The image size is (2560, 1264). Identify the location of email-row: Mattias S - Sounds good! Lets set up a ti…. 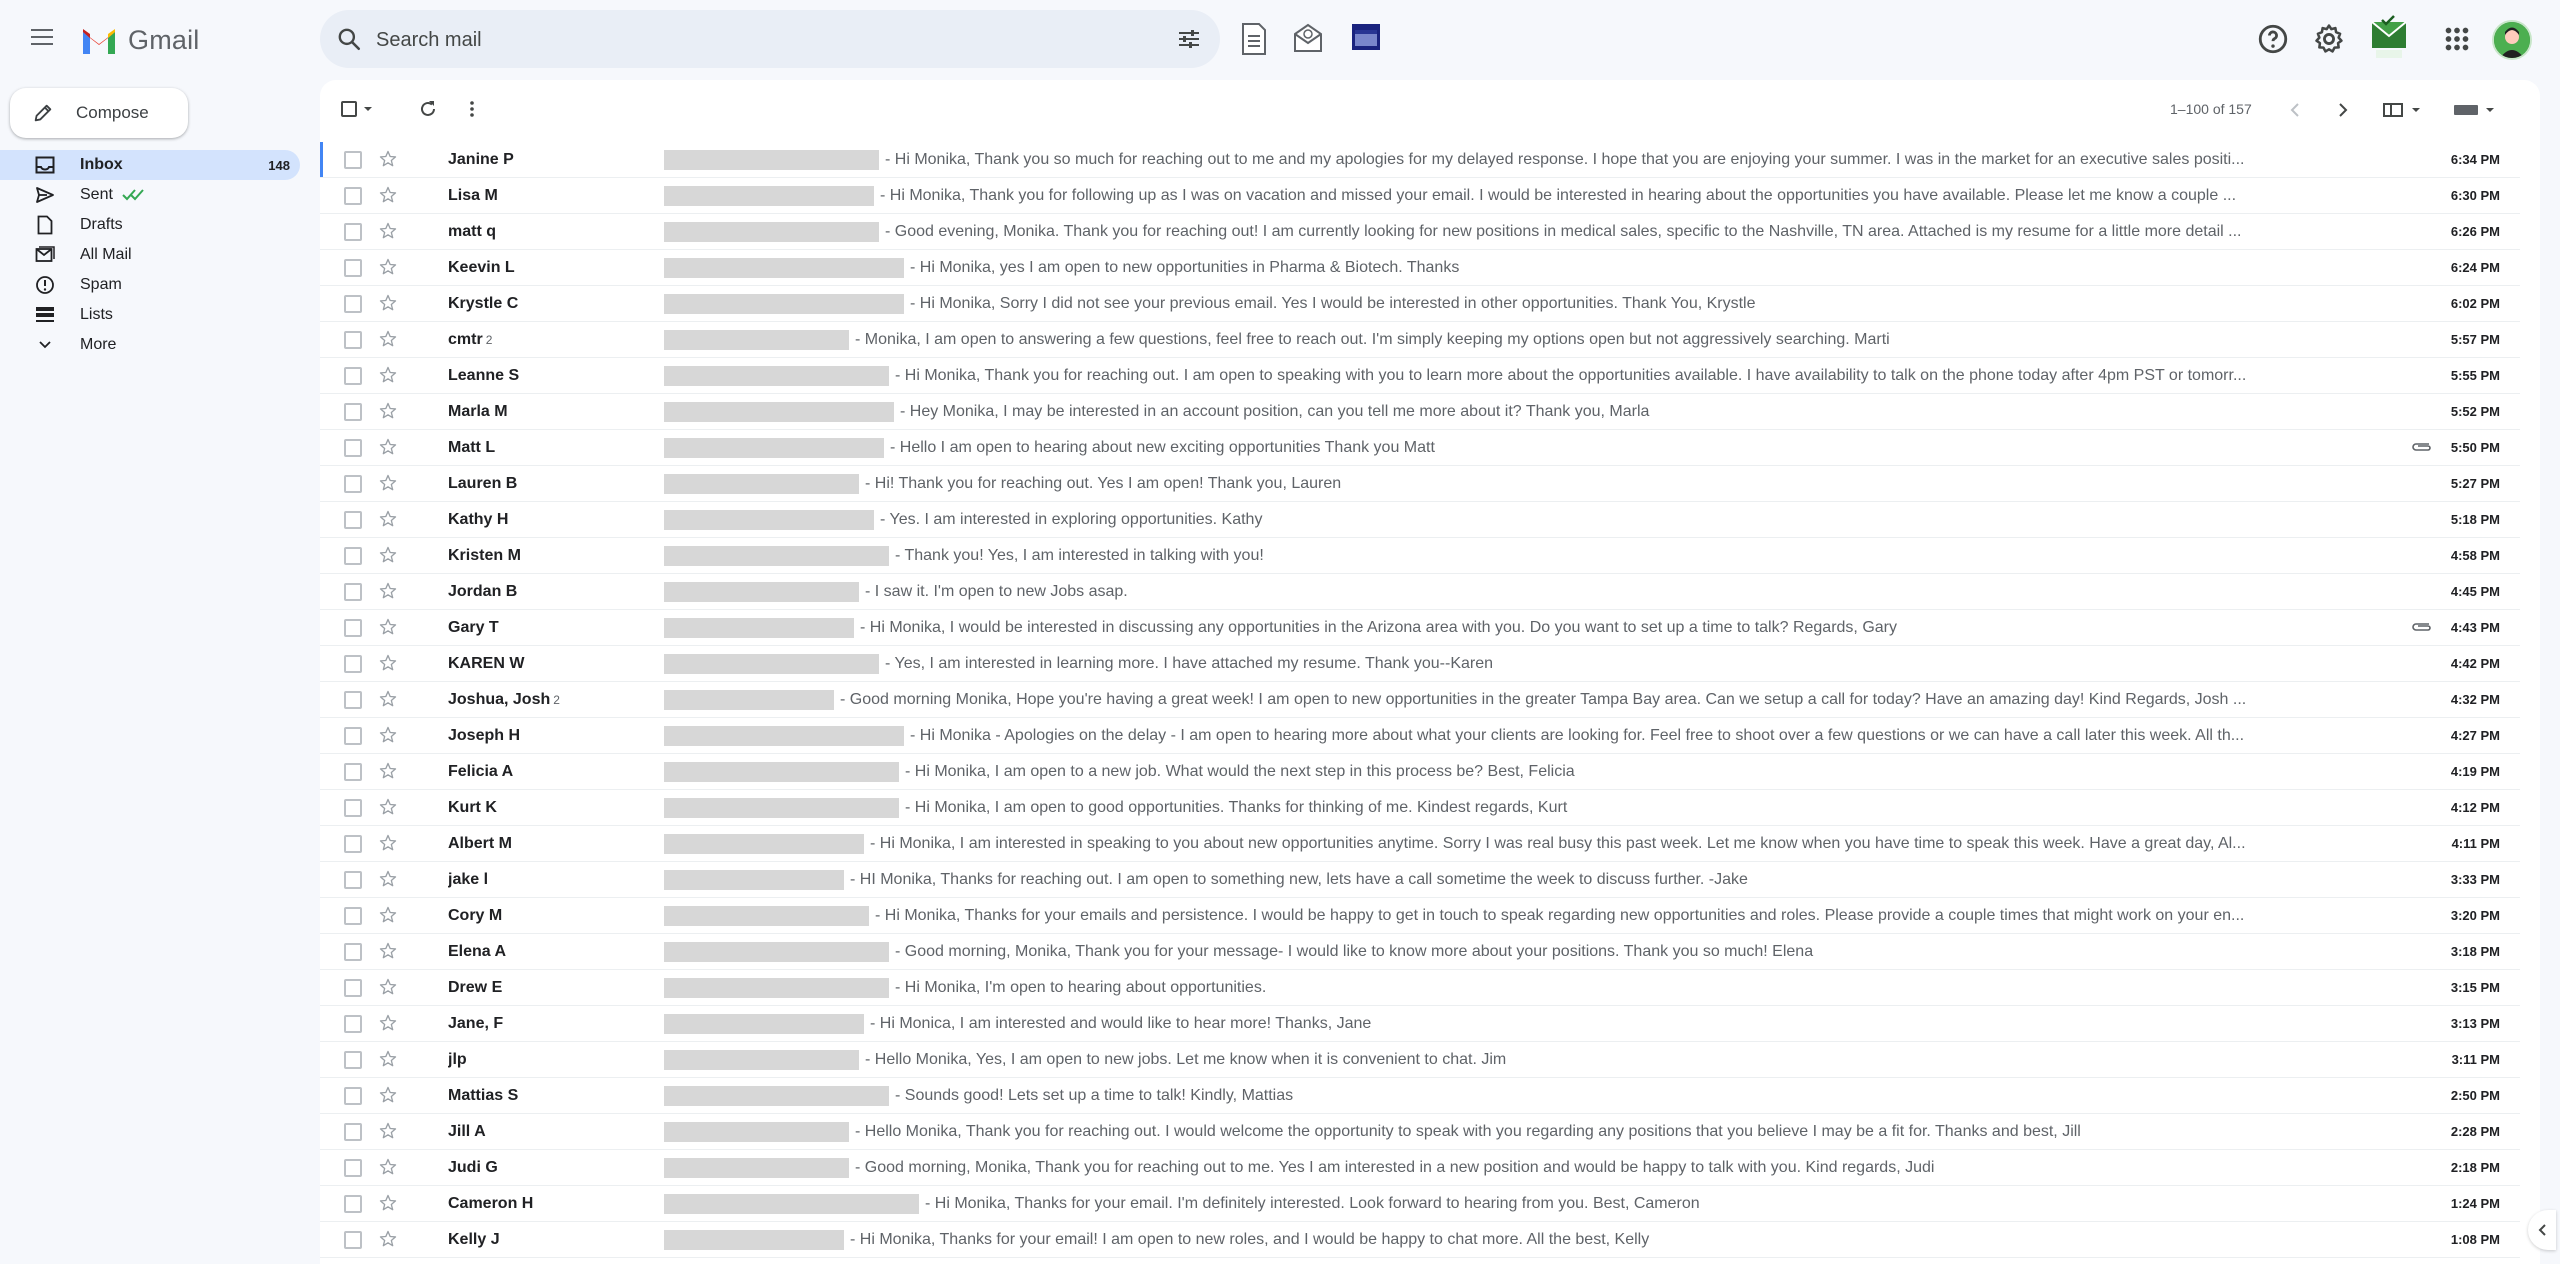
(1420, 1096).